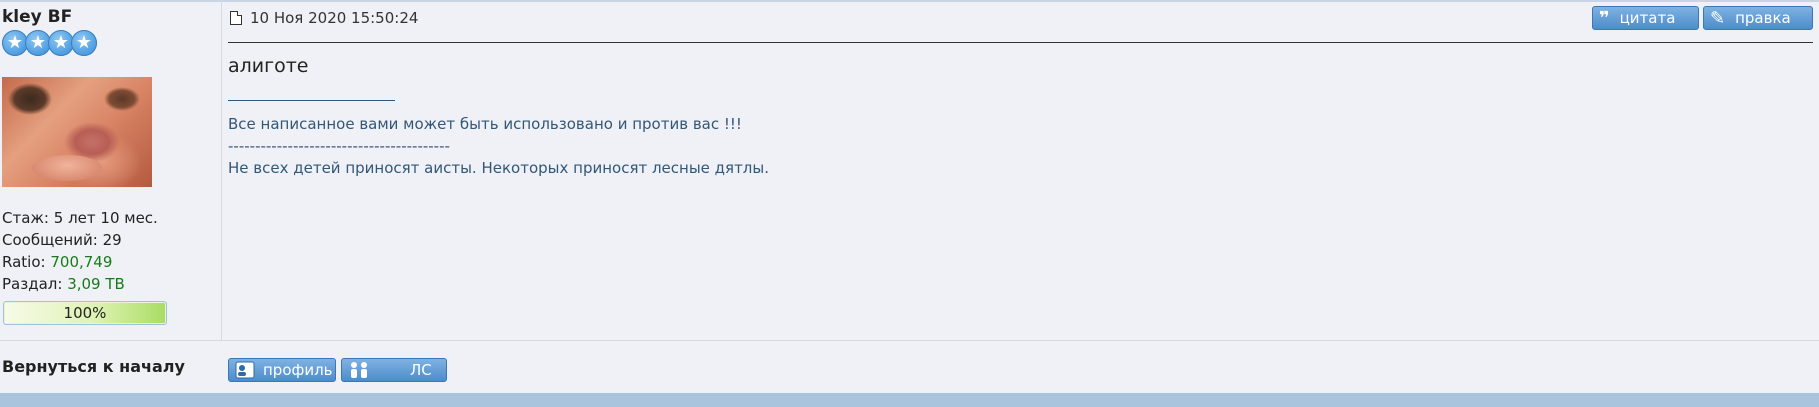 The image size is (1819, 407). I want to click on ratio-label: Ratio:, so click(24, 262).